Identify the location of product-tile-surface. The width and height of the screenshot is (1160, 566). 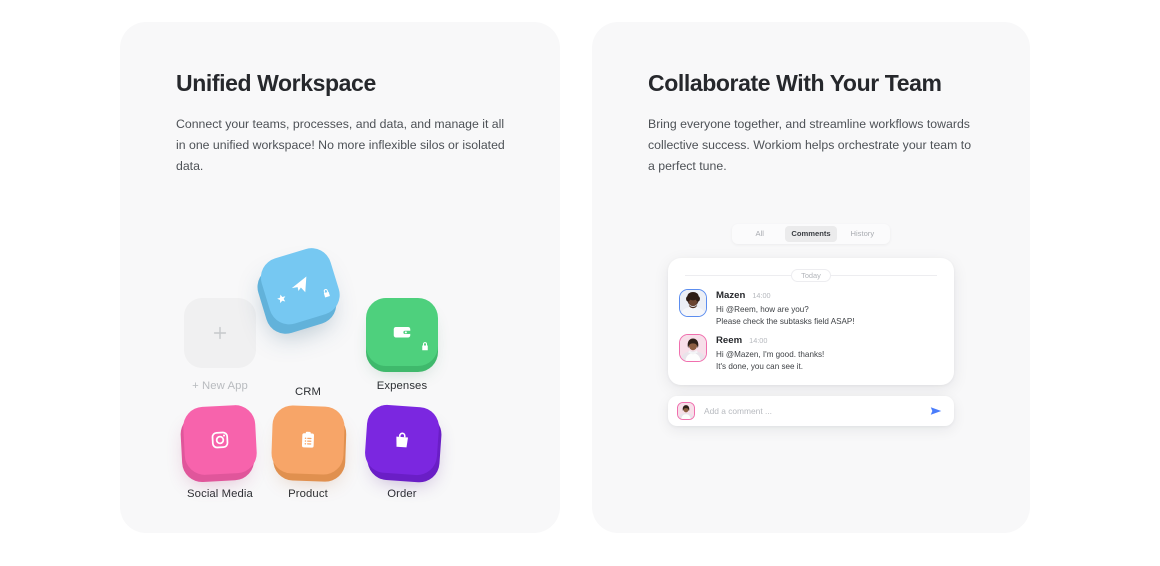
(308, 440).